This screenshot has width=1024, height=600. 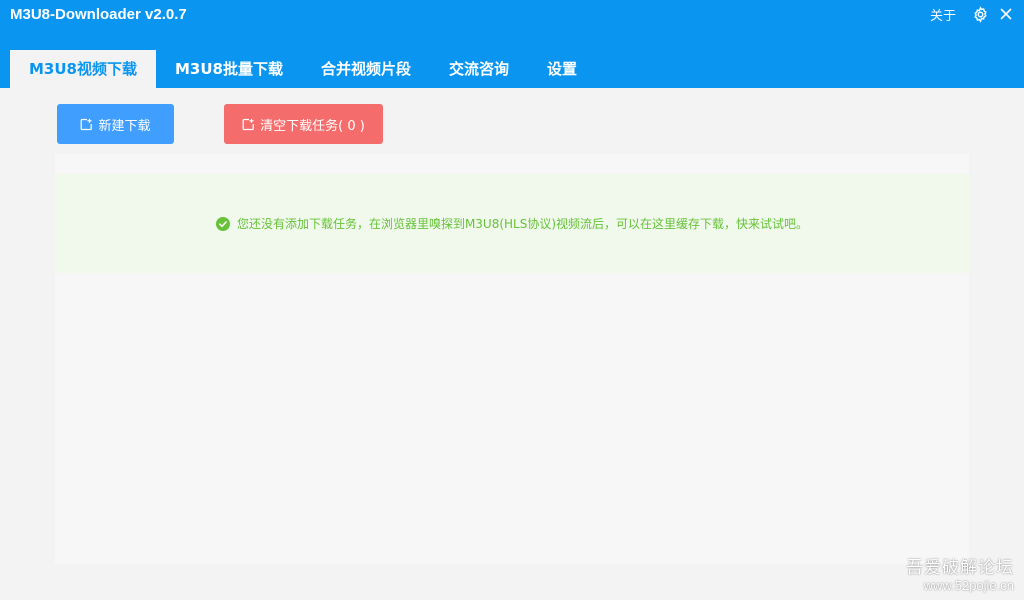 I want to click on new-task-icon, so click(x=86, y=124).